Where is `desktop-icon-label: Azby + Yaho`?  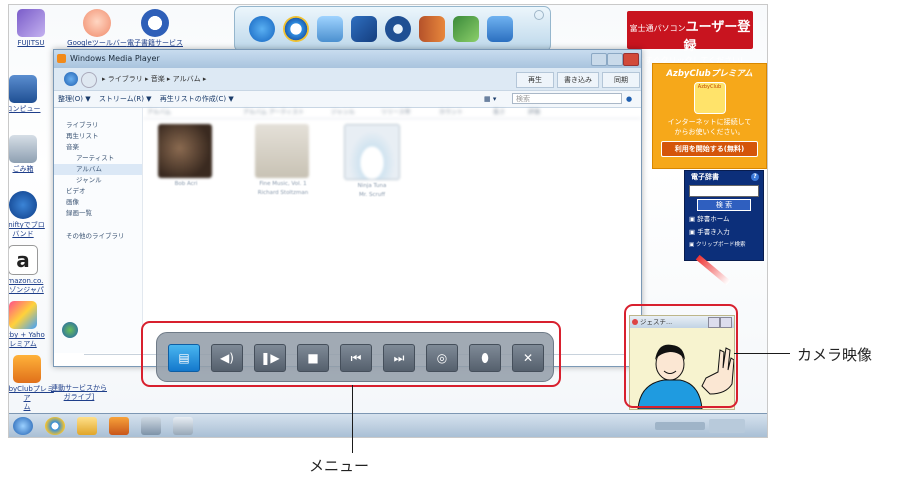 desktop-icon-label: Azby + Yaho is located at coordinates (27, 335).